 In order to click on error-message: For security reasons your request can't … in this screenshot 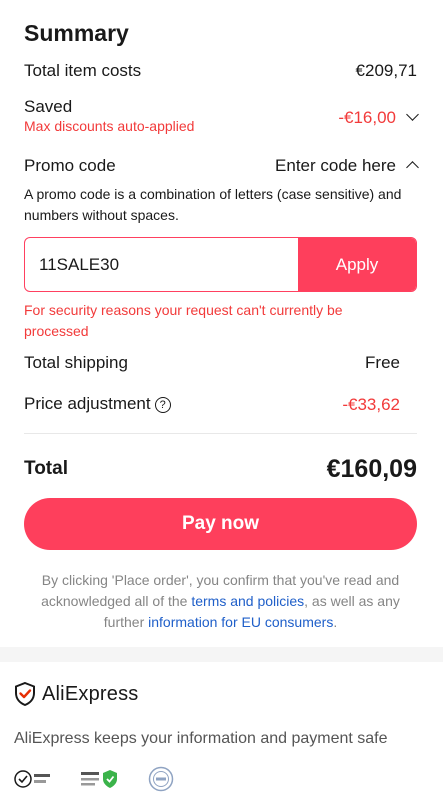, I will do `click(183, 320)`.